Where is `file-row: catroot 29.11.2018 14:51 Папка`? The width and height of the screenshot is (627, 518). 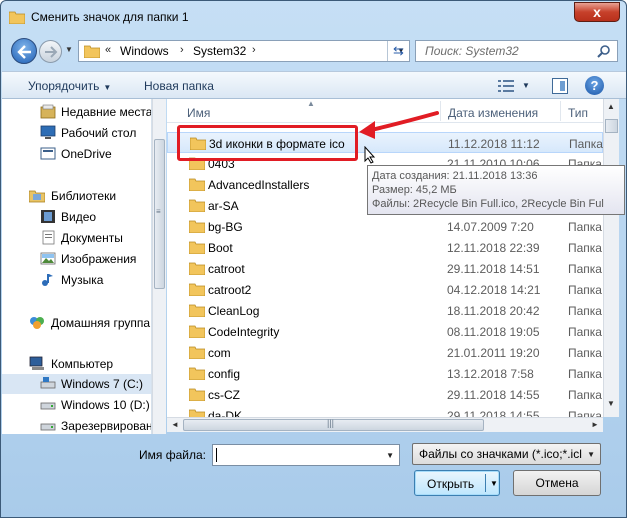
file-row: catroot 29.11.2018 14:51 Папка is located at coordinates (385, 268).